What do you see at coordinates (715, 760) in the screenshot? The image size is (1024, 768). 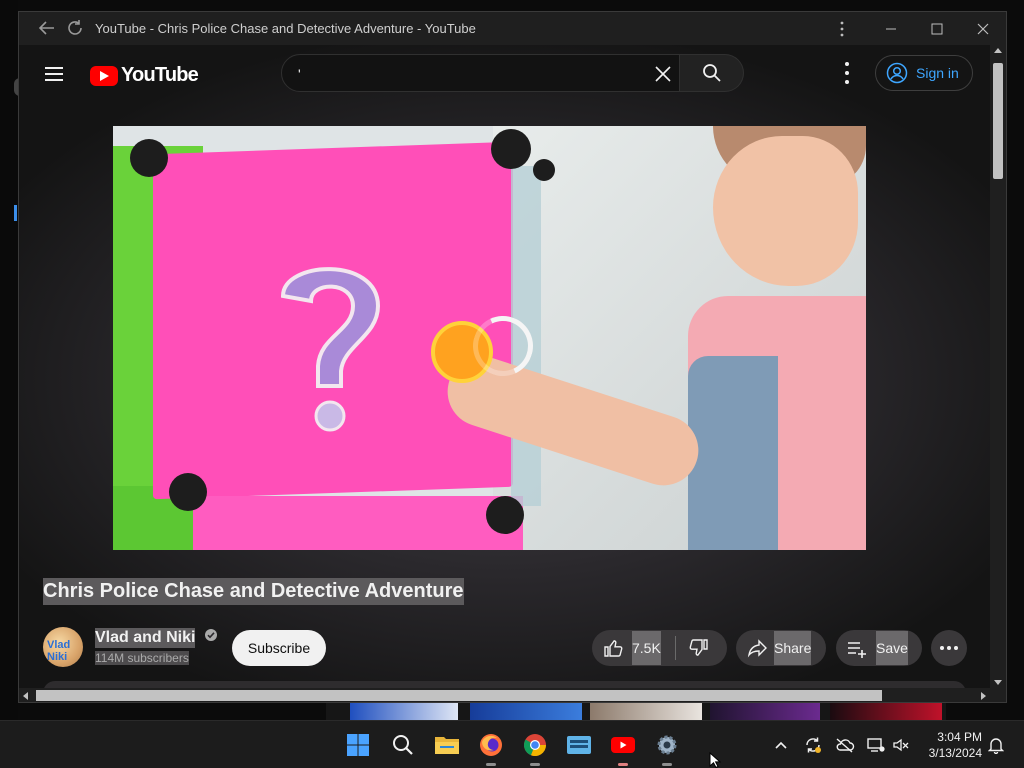 I see `mouse-pointer-icon` at bounding box center [715, 760].